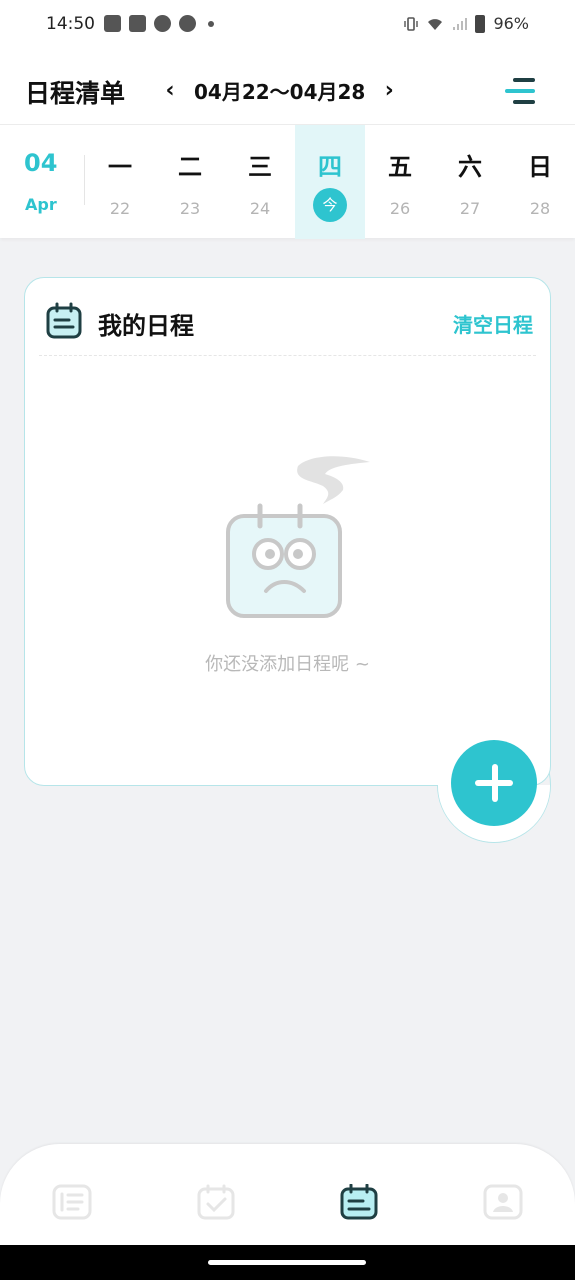  I want to click on add-schedule-button, so click(494, 783).